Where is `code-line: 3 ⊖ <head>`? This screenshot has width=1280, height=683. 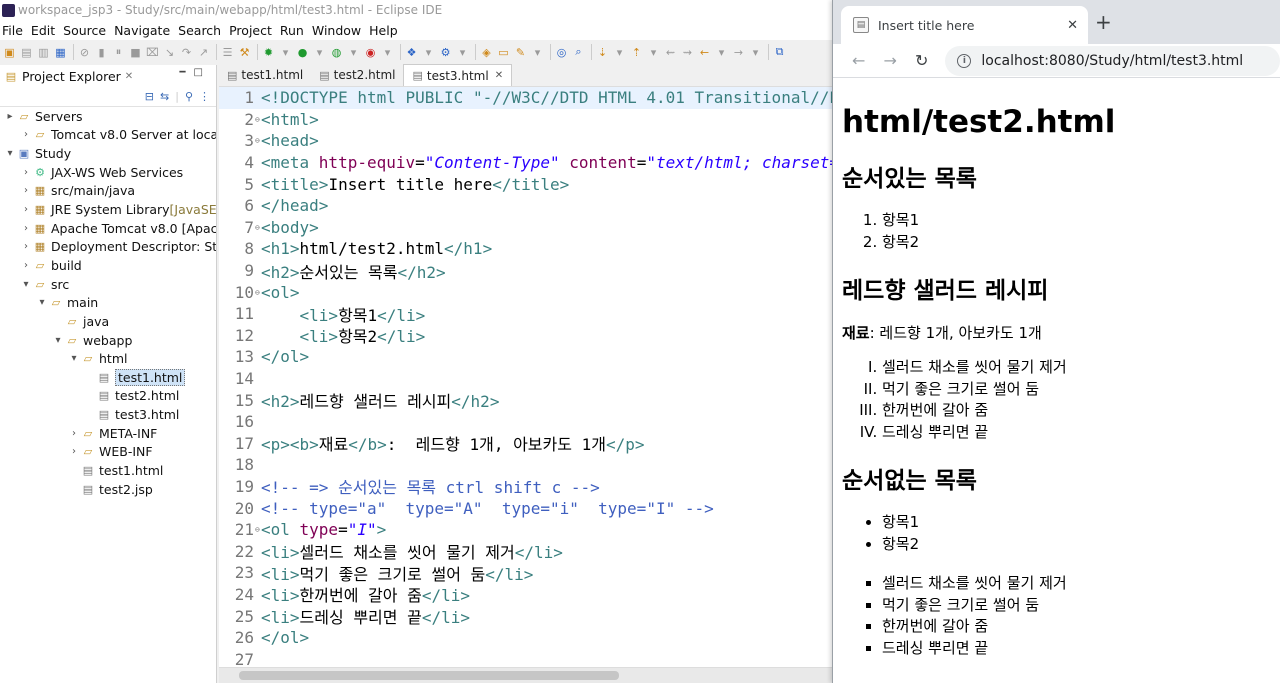
code-line: 3 ⊖ <head> is located at coordinates (525, 141).